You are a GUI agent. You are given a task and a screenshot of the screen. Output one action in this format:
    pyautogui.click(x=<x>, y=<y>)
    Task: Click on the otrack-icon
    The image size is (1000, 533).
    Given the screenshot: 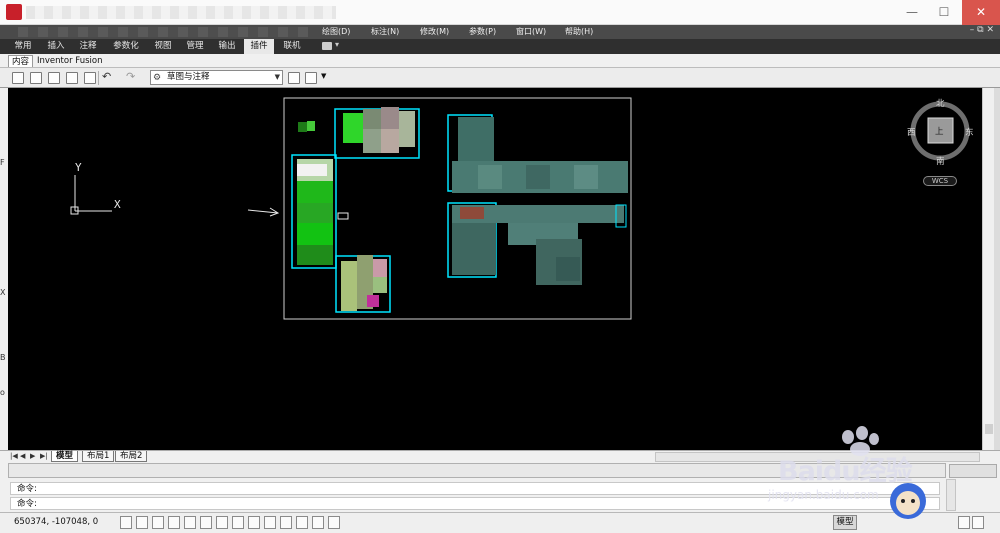 What is the action you would take?
    pyautogui.click(x=206, y=522)
    